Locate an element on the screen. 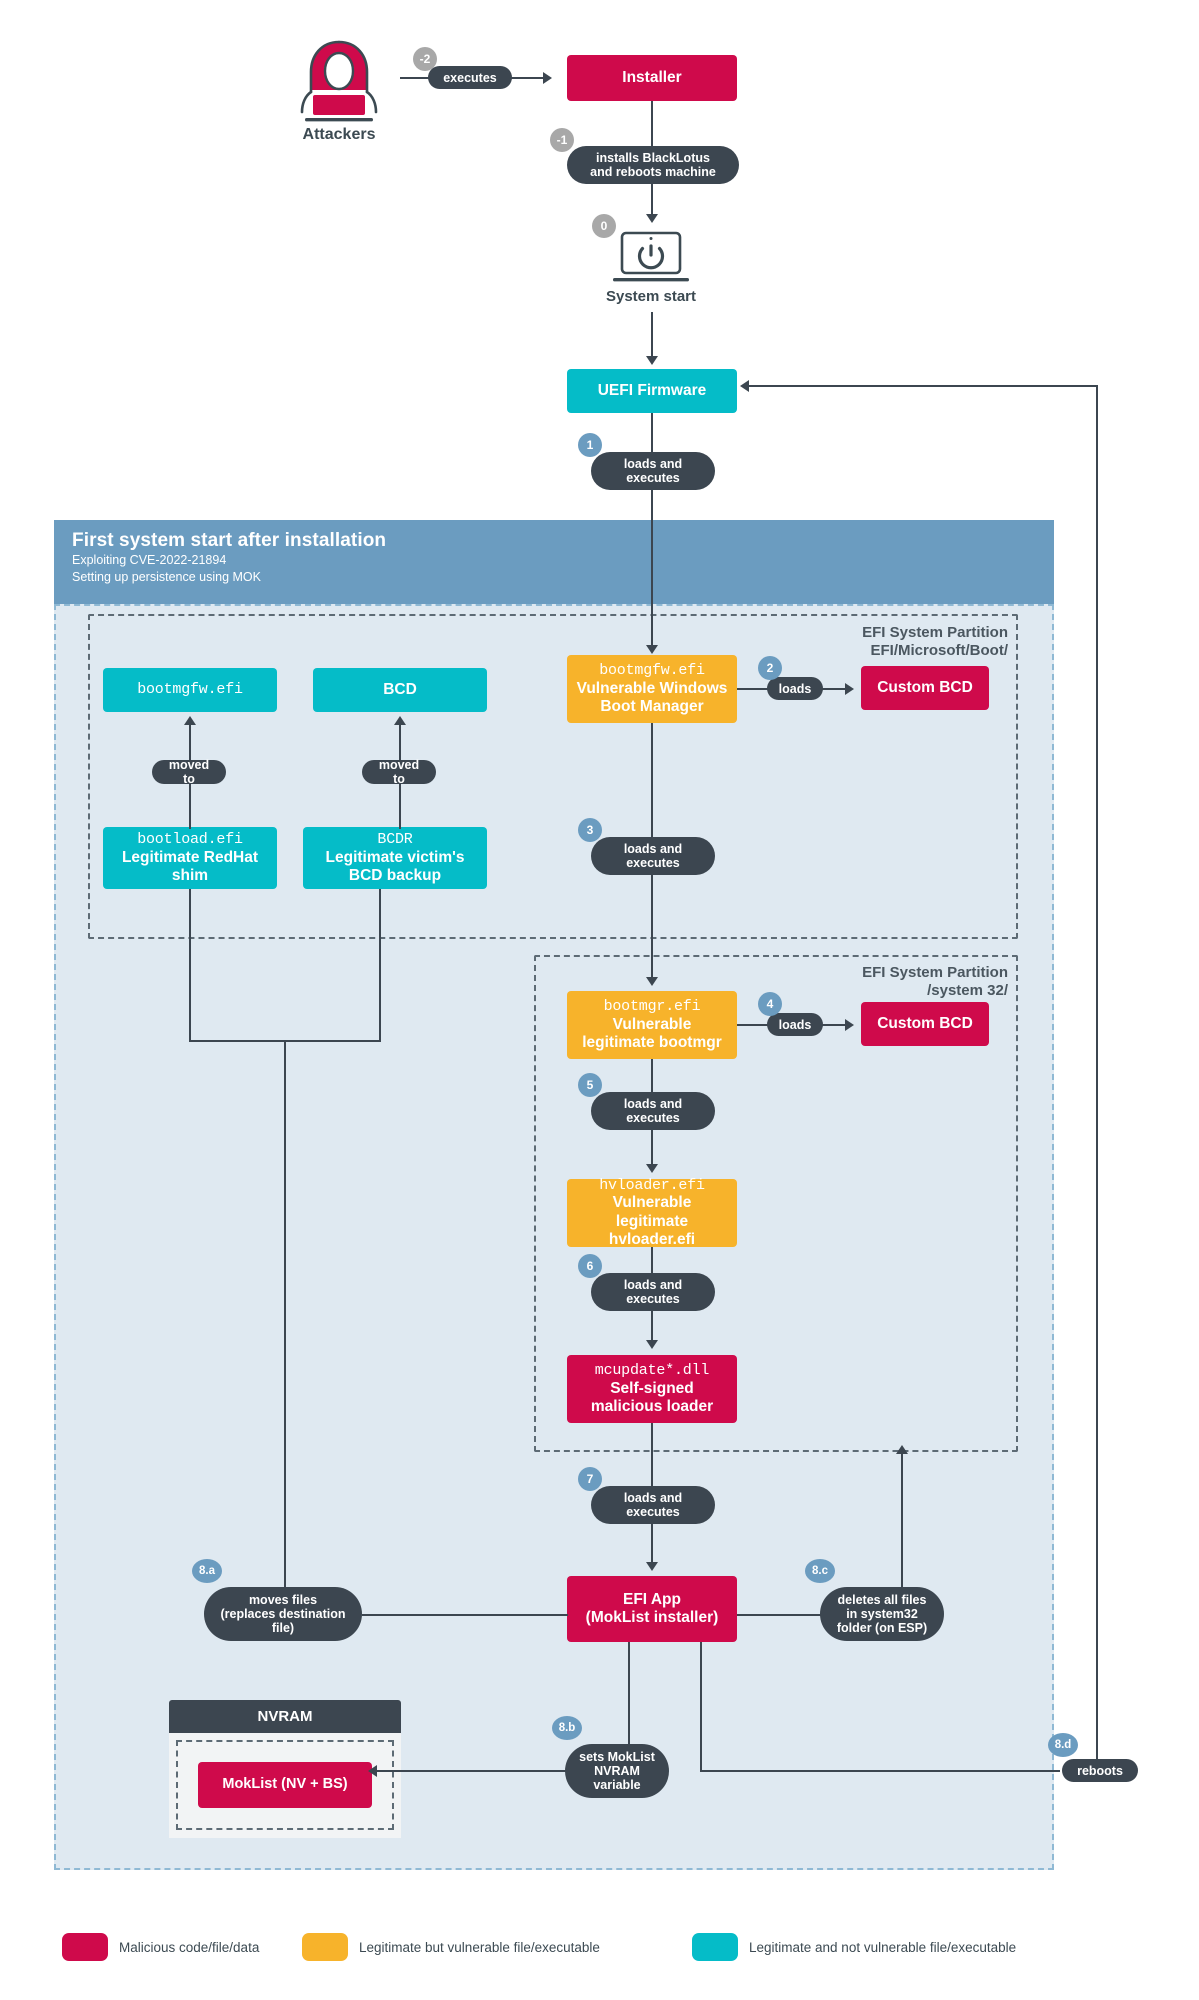 This screenshot has height=2000, width=1199. edge-step6-arrow is located at coordinates (652, 1344).